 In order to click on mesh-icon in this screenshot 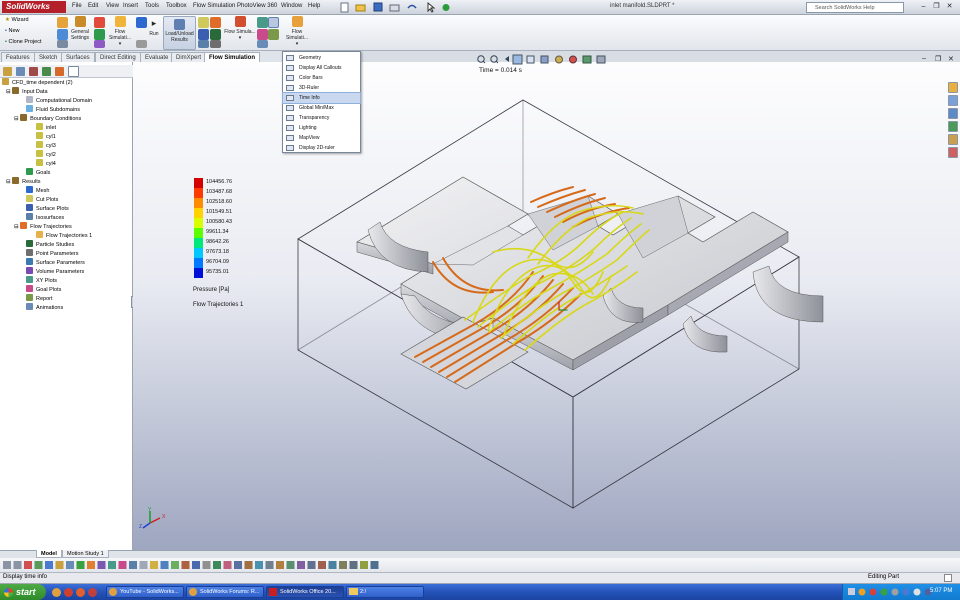, I will do `click(141, 22)`.